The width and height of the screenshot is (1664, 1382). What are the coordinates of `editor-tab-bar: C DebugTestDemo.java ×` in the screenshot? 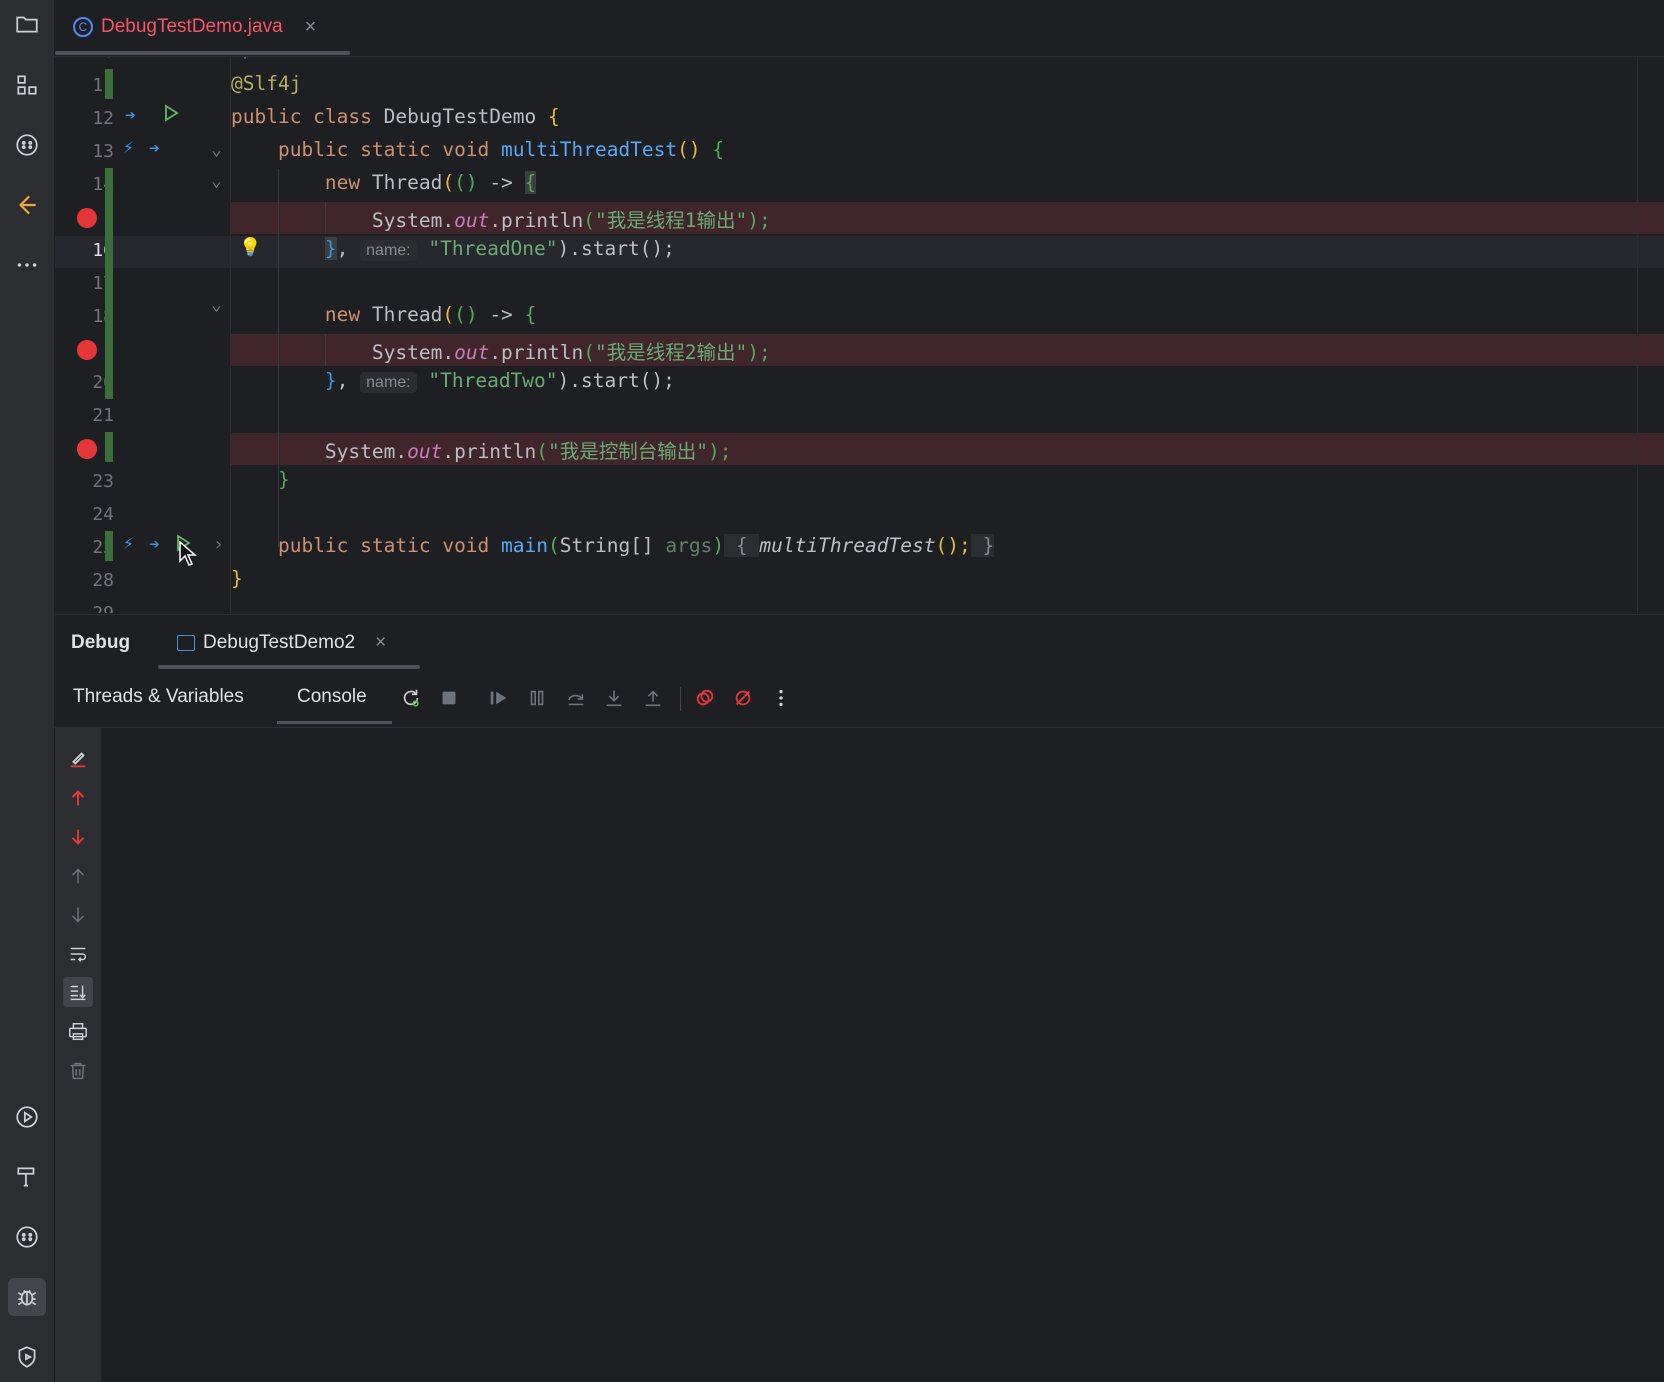 It's located at (859, 28).